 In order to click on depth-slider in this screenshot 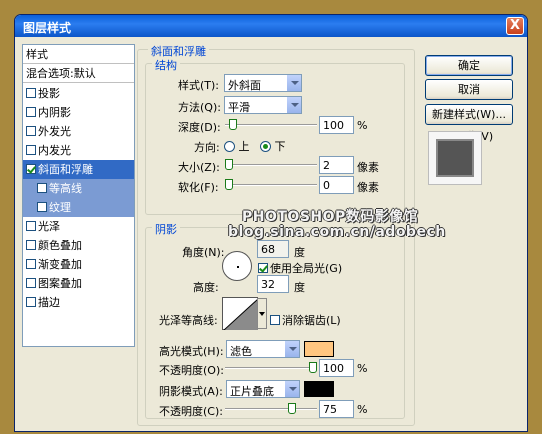, I will do `click(271, 125)`.